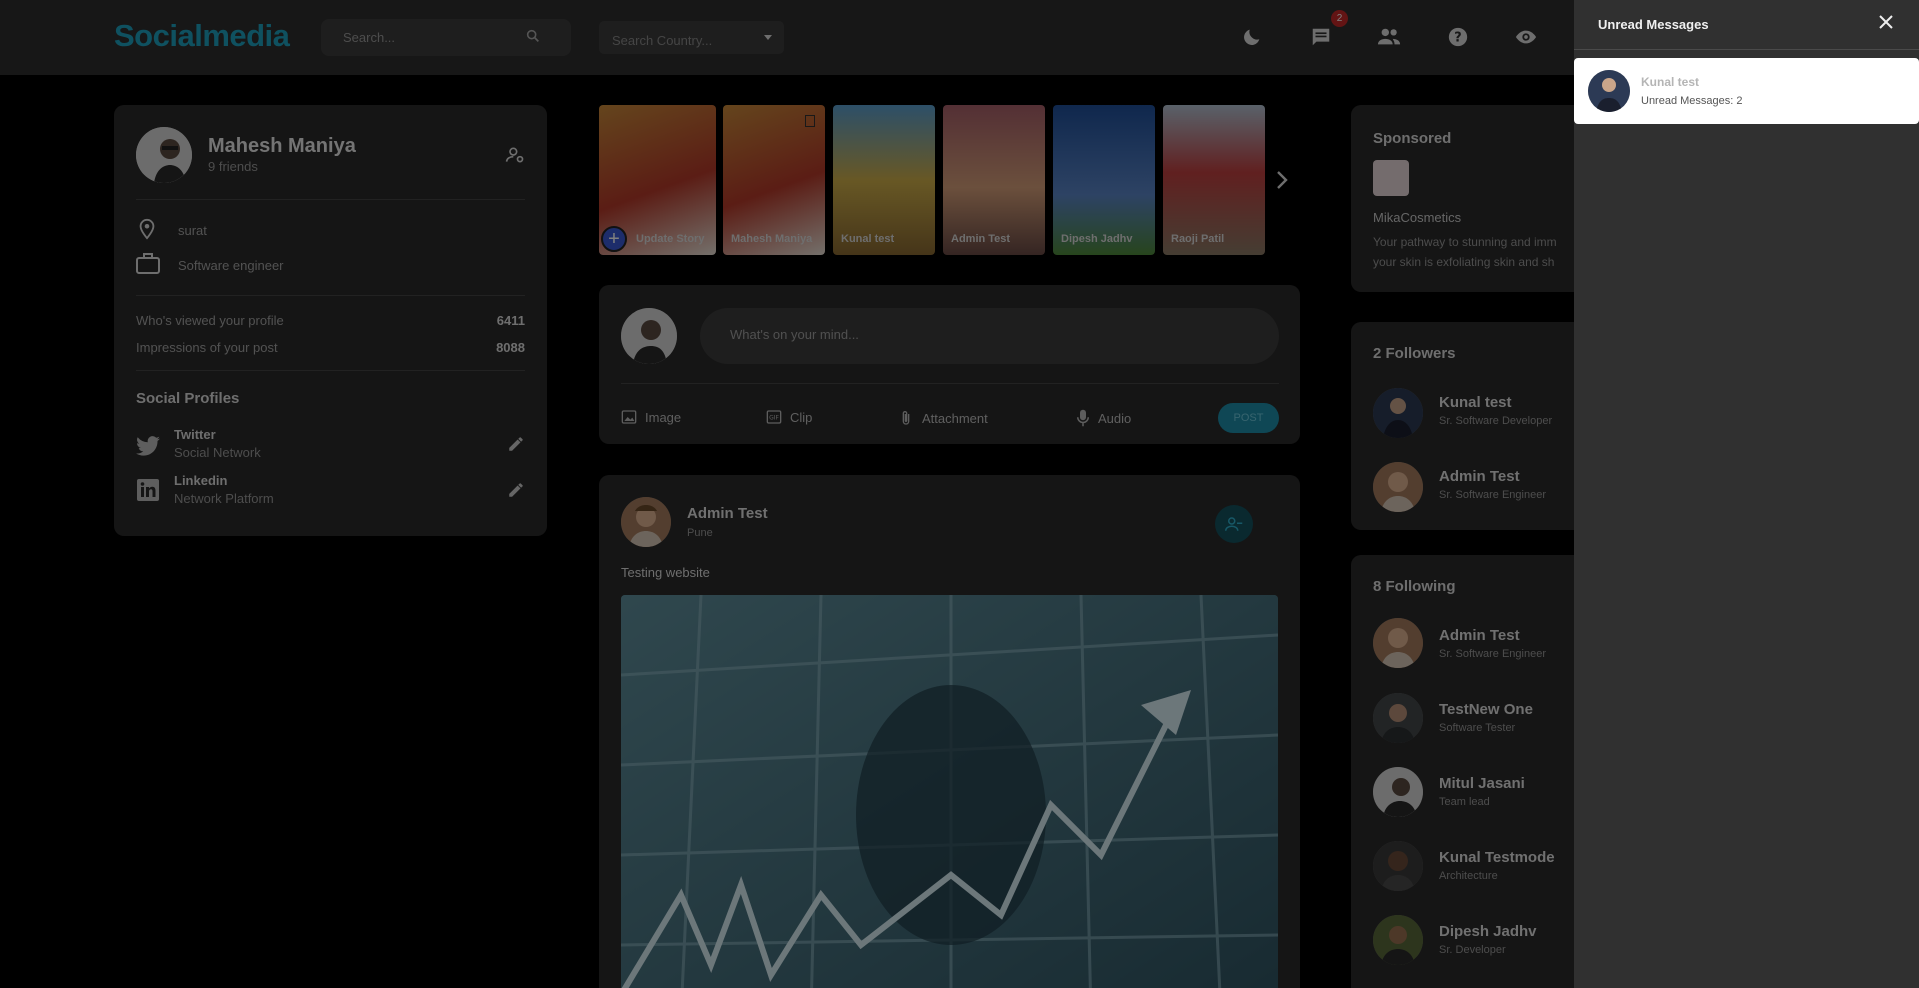  I want to click on add-story-icon: +, so click(614, 239).